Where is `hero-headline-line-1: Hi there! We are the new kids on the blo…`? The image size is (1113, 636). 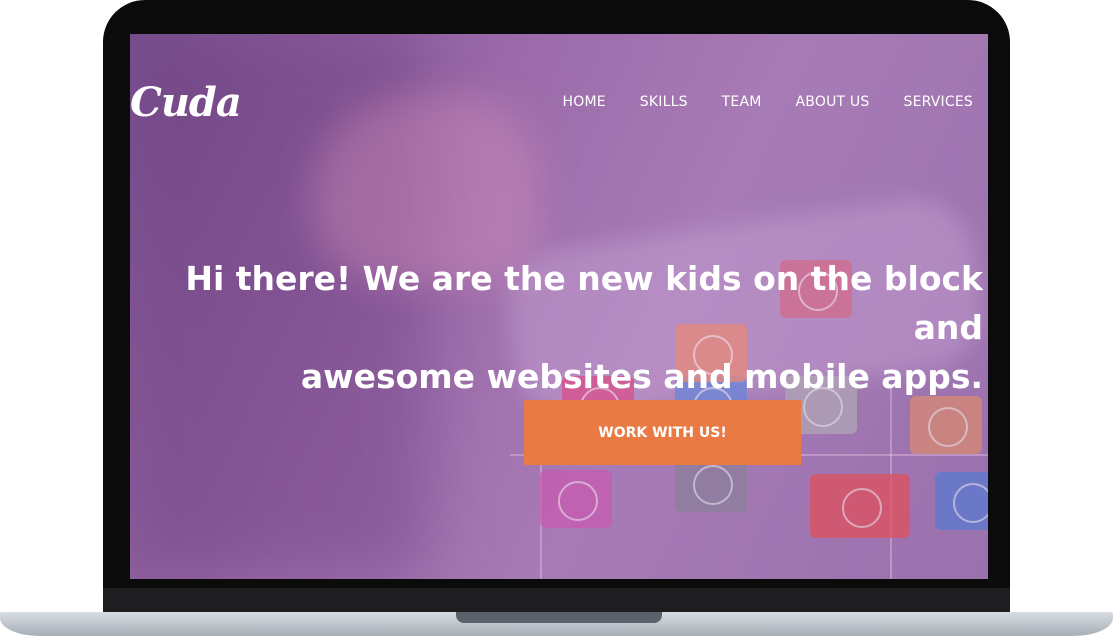
hero-headline-line-1: Hi there! We are the new kids on the blo… is located at coordinates (584, 303).